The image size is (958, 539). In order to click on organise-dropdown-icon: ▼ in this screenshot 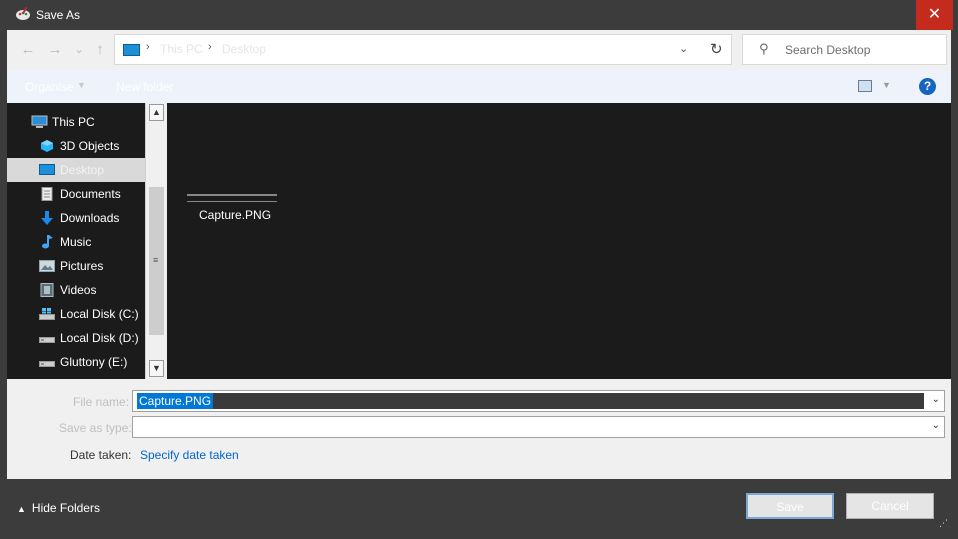, I will do `click(81, 85)`.